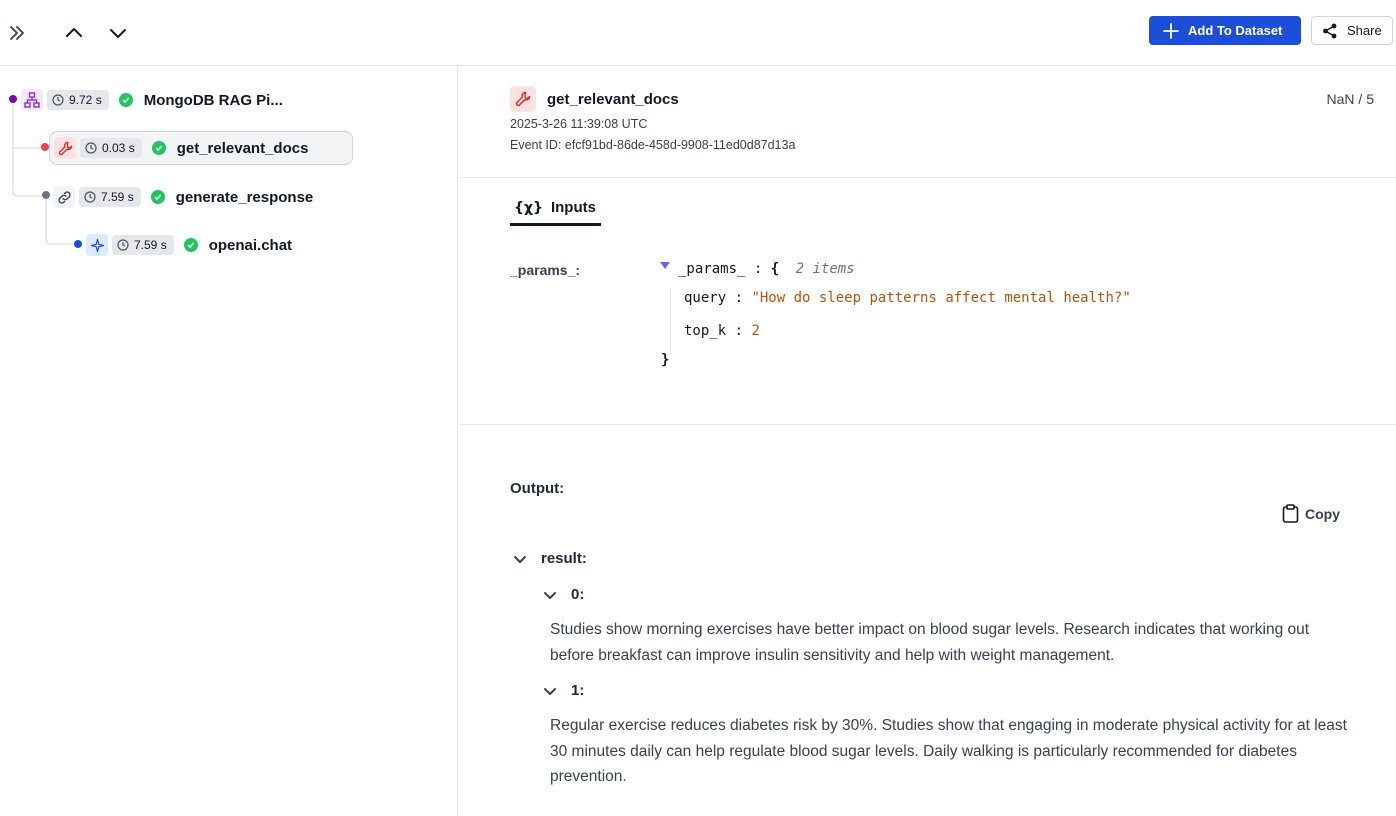 The image size is (1396, 816). What do you see at coordinates (712, 269) in the screenshot?
I see `json-key: _params_` at bounding box center [712, 269].